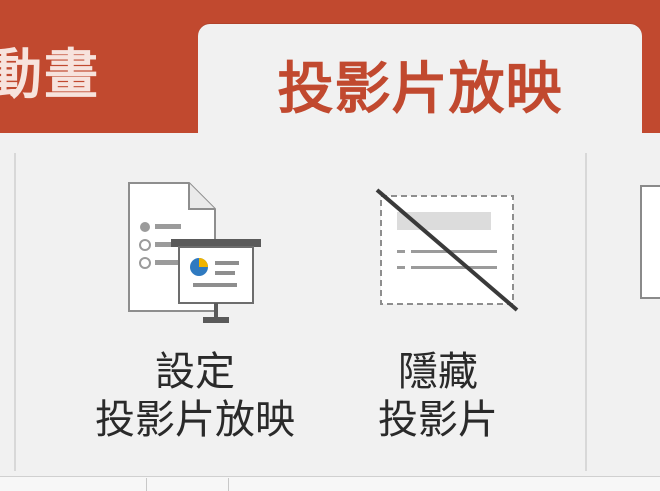  Describe the element at coordinates (450, 253) in the screenshot. I see `hide-slide-icon` at that location.